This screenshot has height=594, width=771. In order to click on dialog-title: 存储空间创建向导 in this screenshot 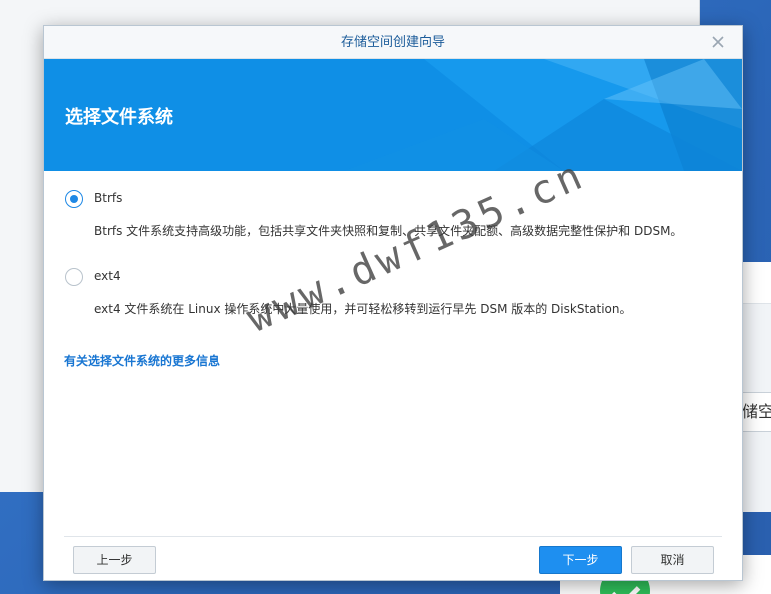, I will do `click(392, 42)`.